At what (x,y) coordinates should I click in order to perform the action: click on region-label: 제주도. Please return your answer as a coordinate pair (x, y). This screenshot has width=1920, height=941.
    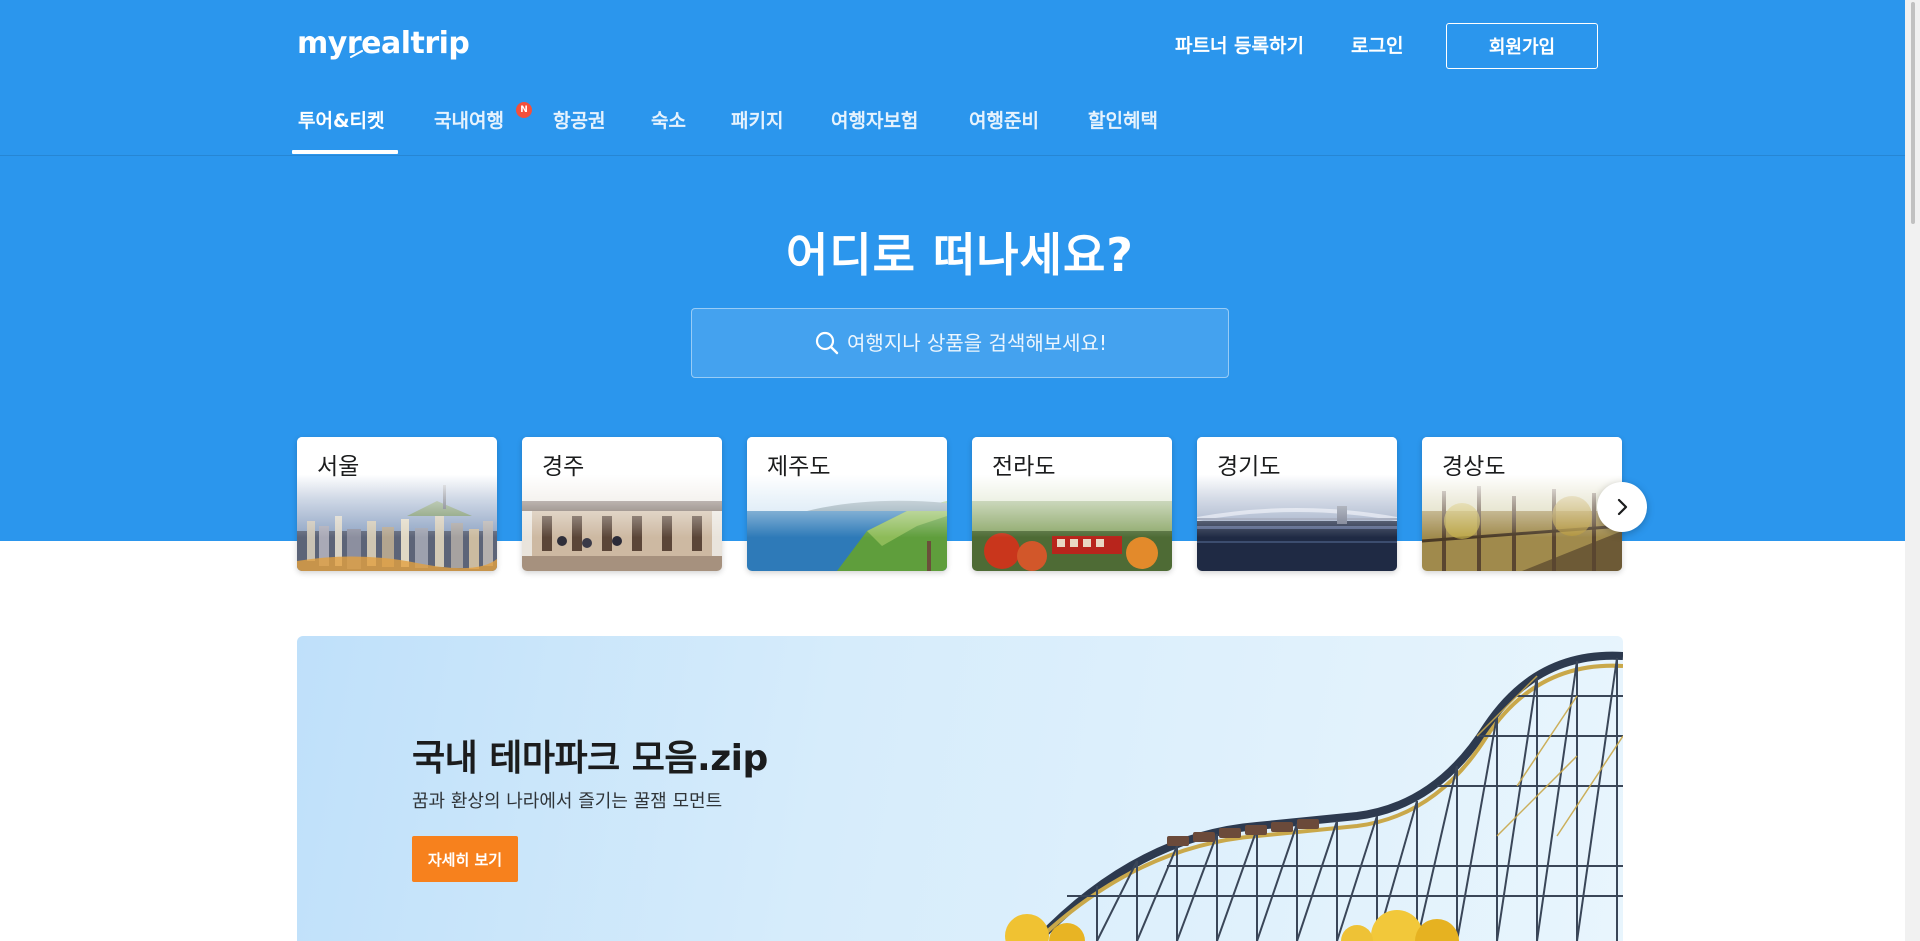
    Looking at the image, I should click on (799, 467).